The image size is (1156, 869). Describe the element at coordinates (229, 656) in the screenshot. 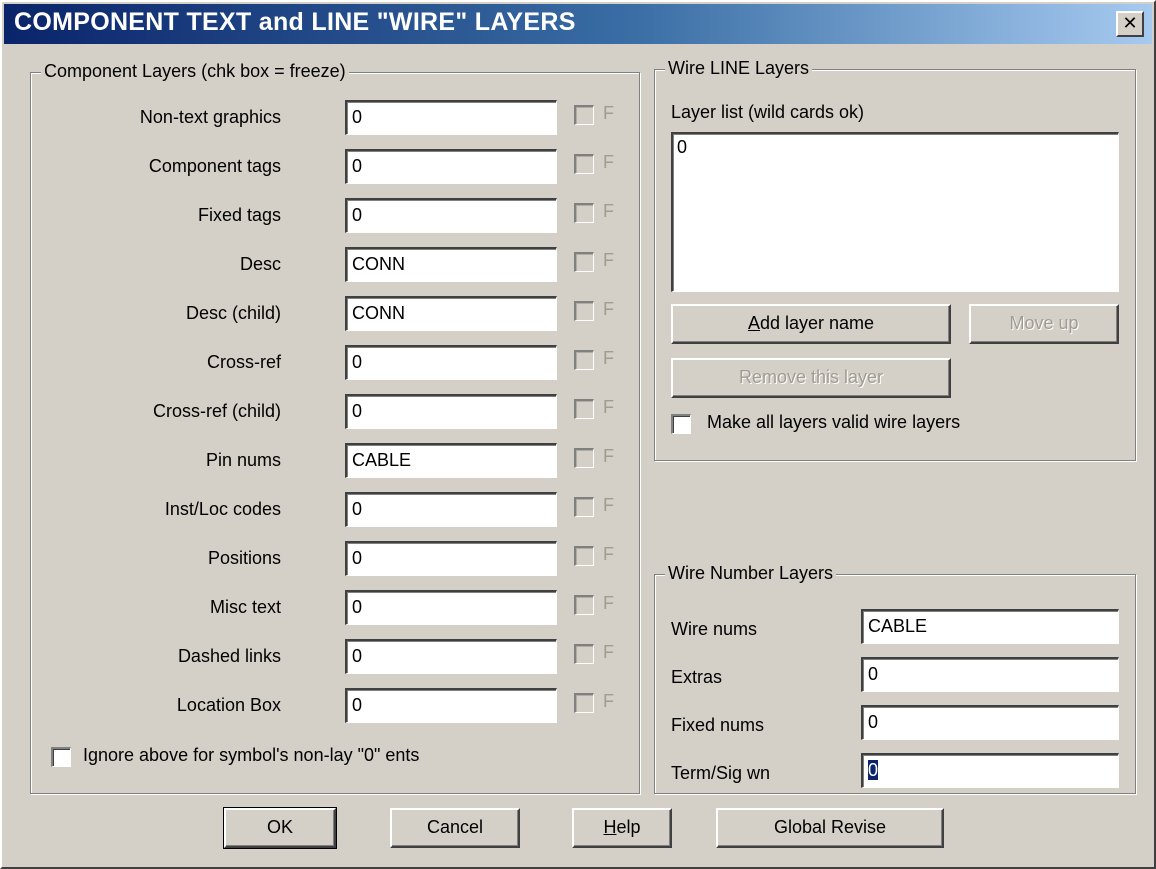

I see `component-layer-label: Dashed links` at that location.